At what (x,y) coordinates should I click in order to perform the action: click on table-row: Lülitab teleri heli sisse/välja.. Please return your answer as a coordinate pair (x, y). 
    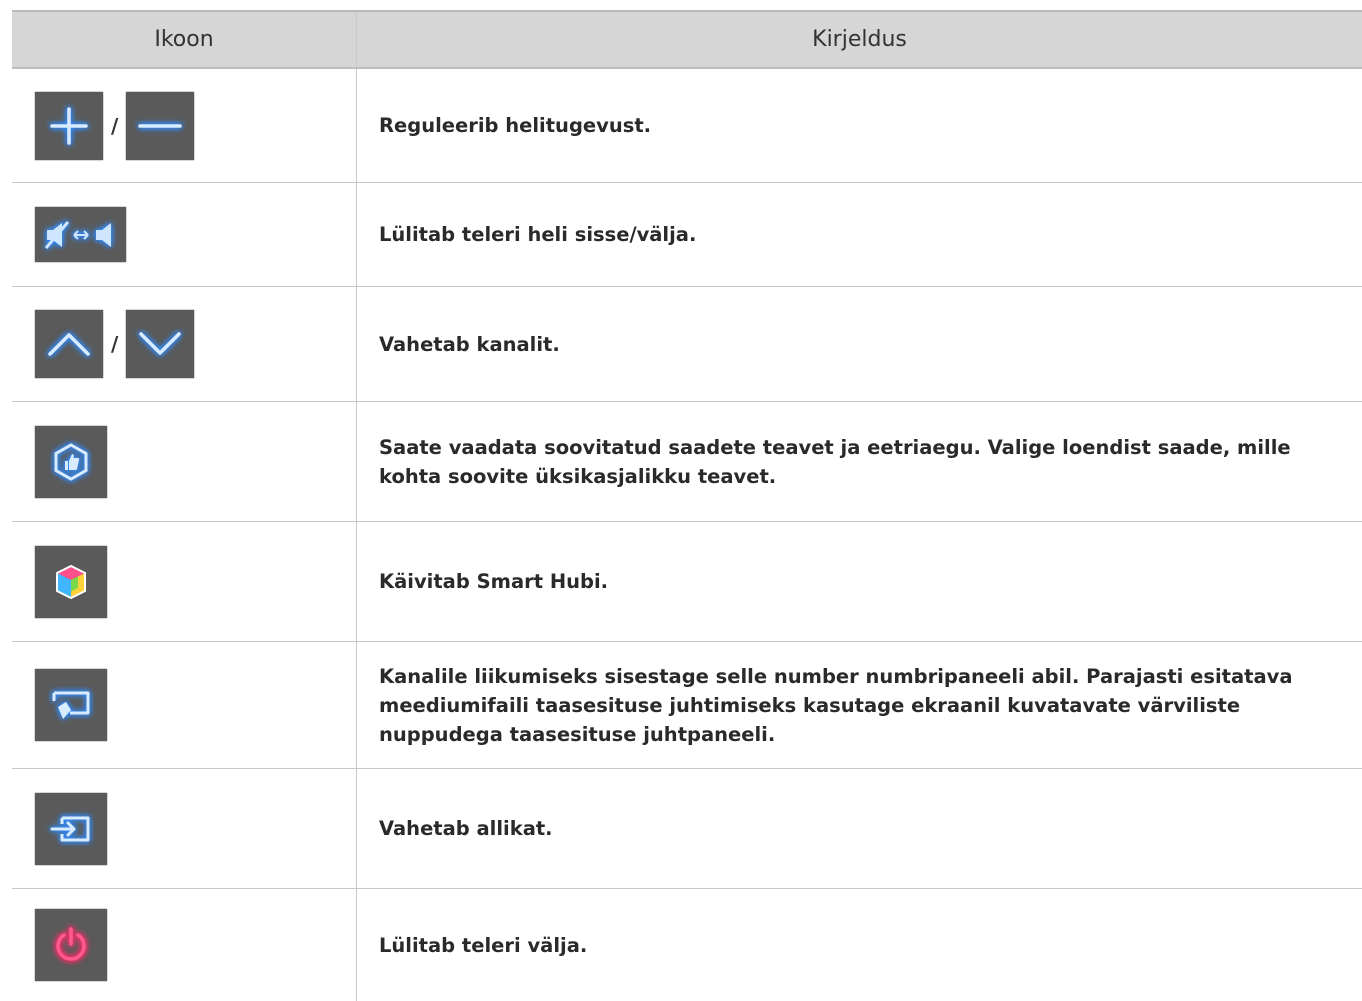
    Looking at the image, I should click on (687, 235).